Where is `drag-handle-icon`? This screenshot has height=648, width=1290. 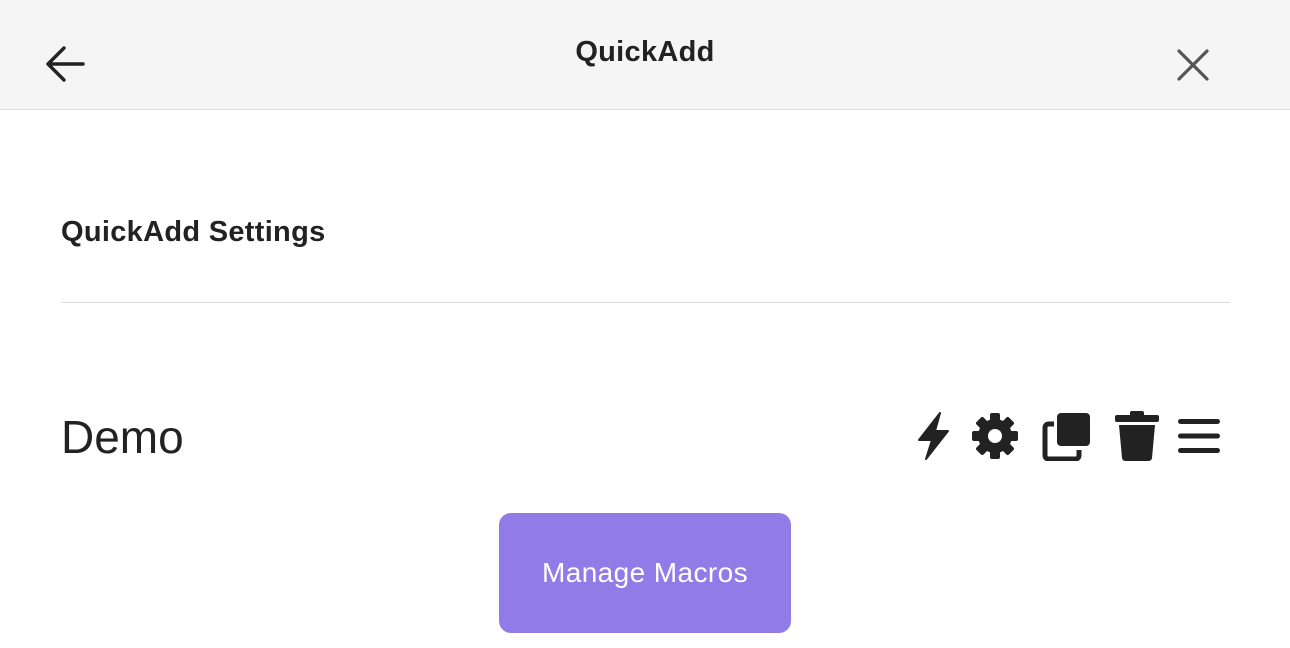 drag-handle-icon is located at coordinates (1199, 436).